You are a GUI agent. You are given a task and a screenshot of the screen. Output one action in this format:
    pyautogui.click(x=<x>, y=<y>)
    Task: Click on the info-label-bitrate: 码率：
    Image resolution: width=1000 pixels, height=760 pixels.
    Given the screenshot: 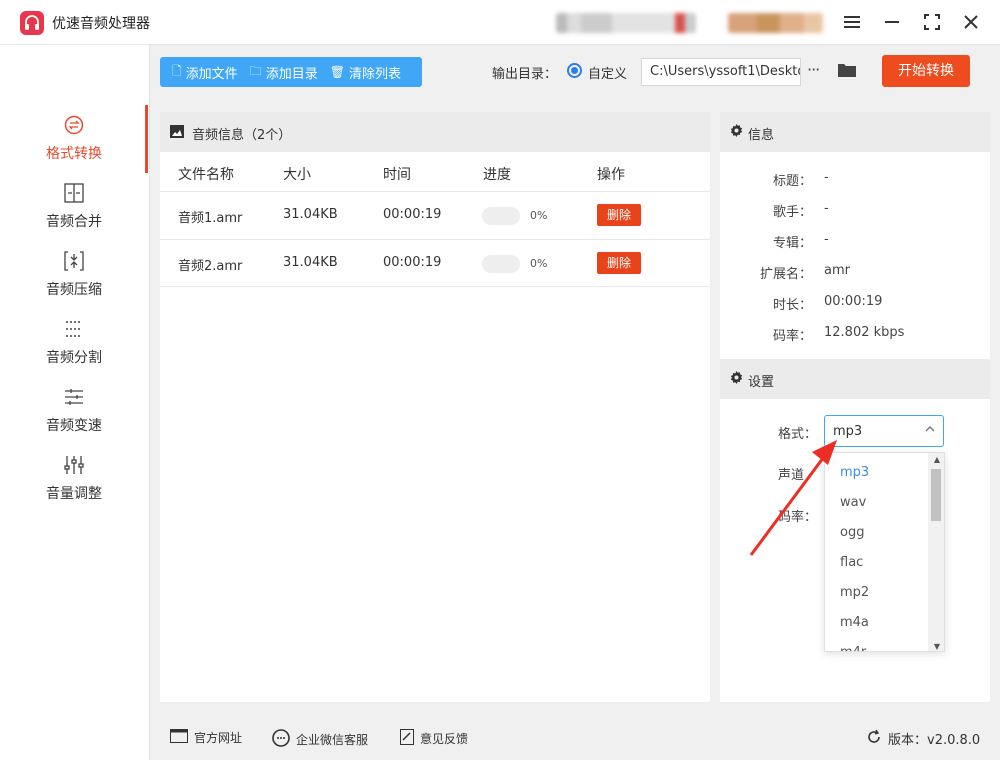 What is the action you would take?
    pyautogui.click(x=792, y=336)
    